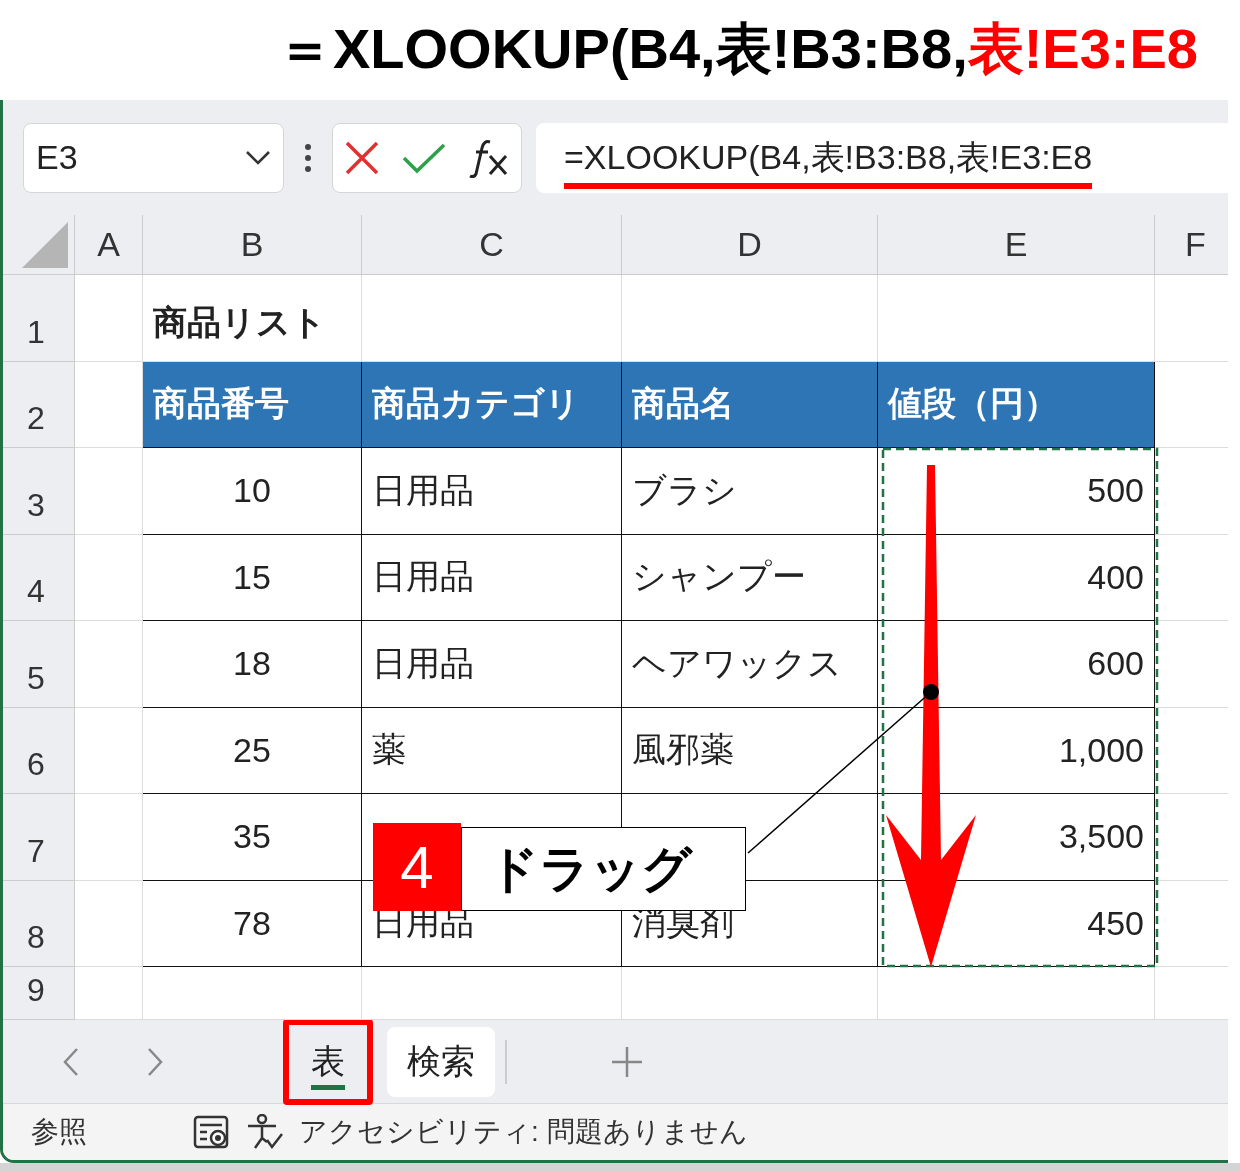 The image size is (1240, 1172). What do you see at coordinates (39, 750) in the screenshot?
I see `row-header: 6` at bounding box center [39, 750].